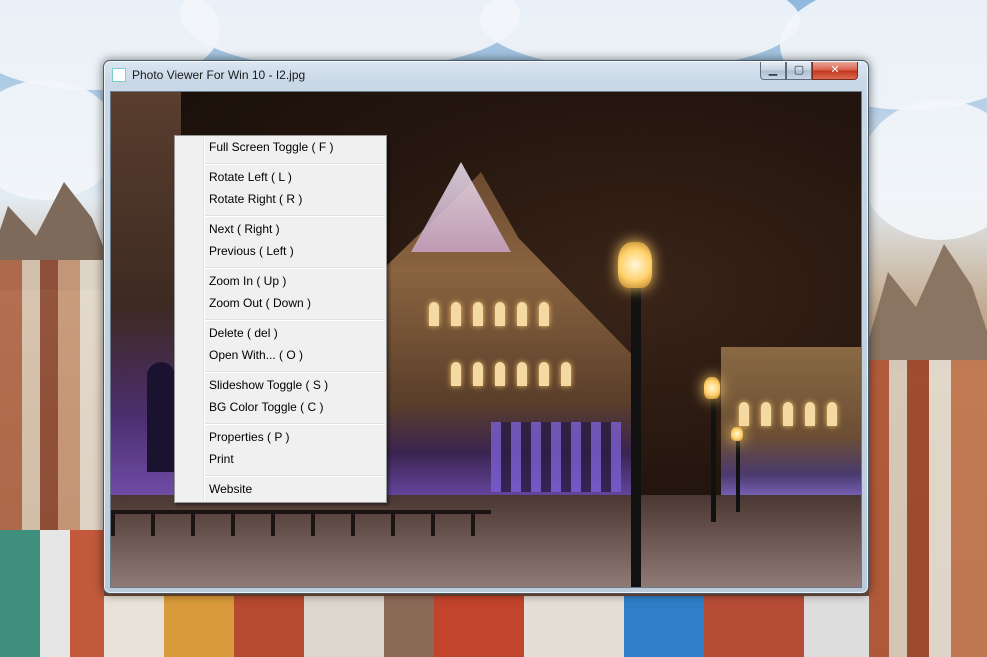  Describe the element at coordinates (250, 177) in the screenshot. I see `menu-item-label: Rotate Left ( L )` at that location.